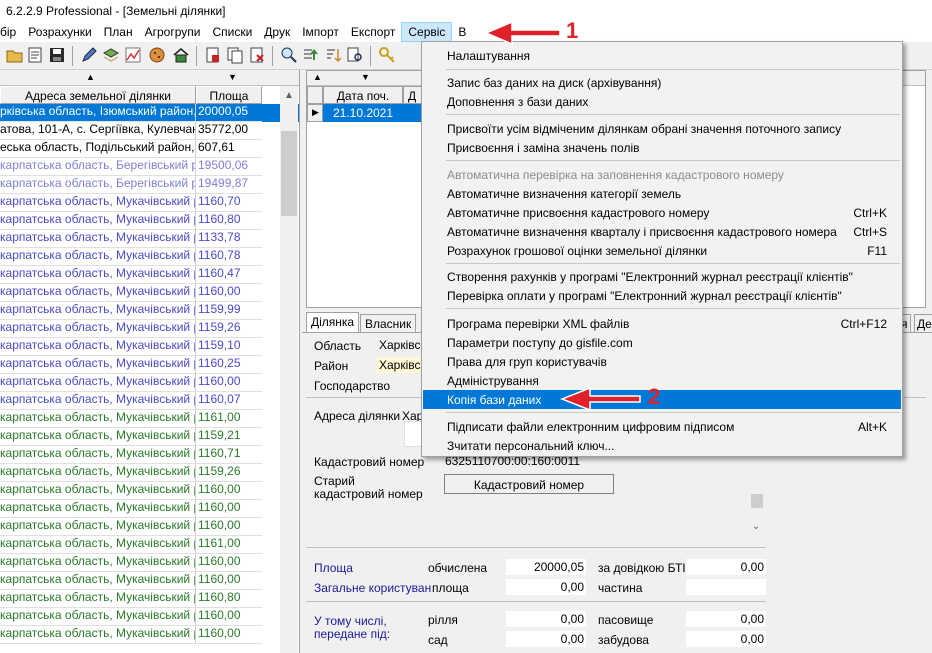 The height and width of the screenshot is (653, 932). Describe the element at coordinates (756, 526) in the screenshot. I see `scroll-down-icon: ⌄` at that location.